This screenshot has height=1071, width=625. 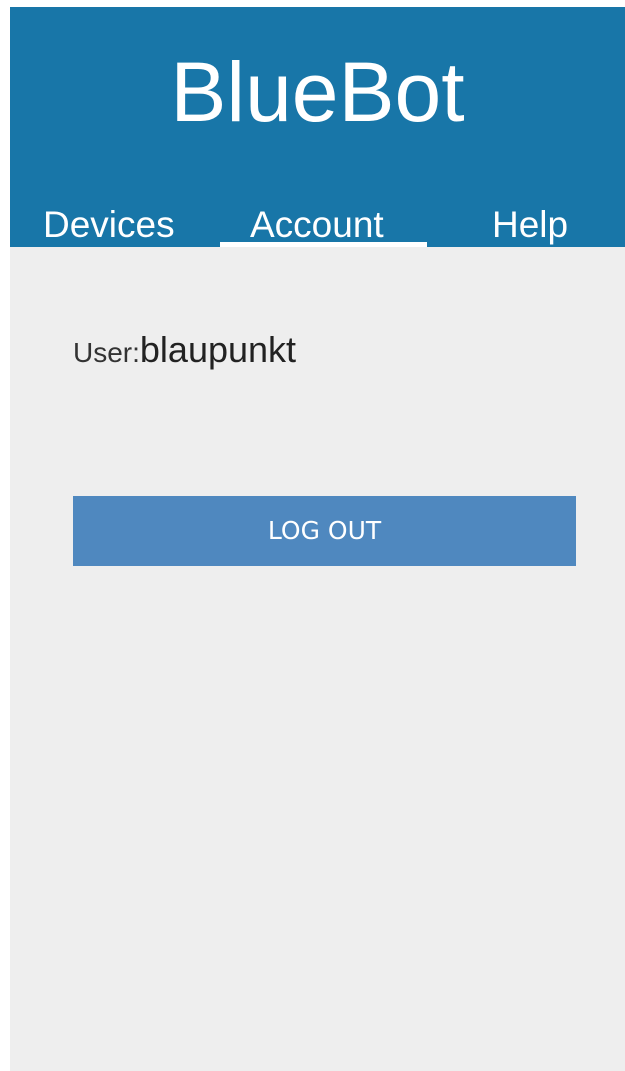 What do you see at coordinates (323, 244) in the screenshot?
I see `active-tab-indicator` at bounding box center [323, 244].